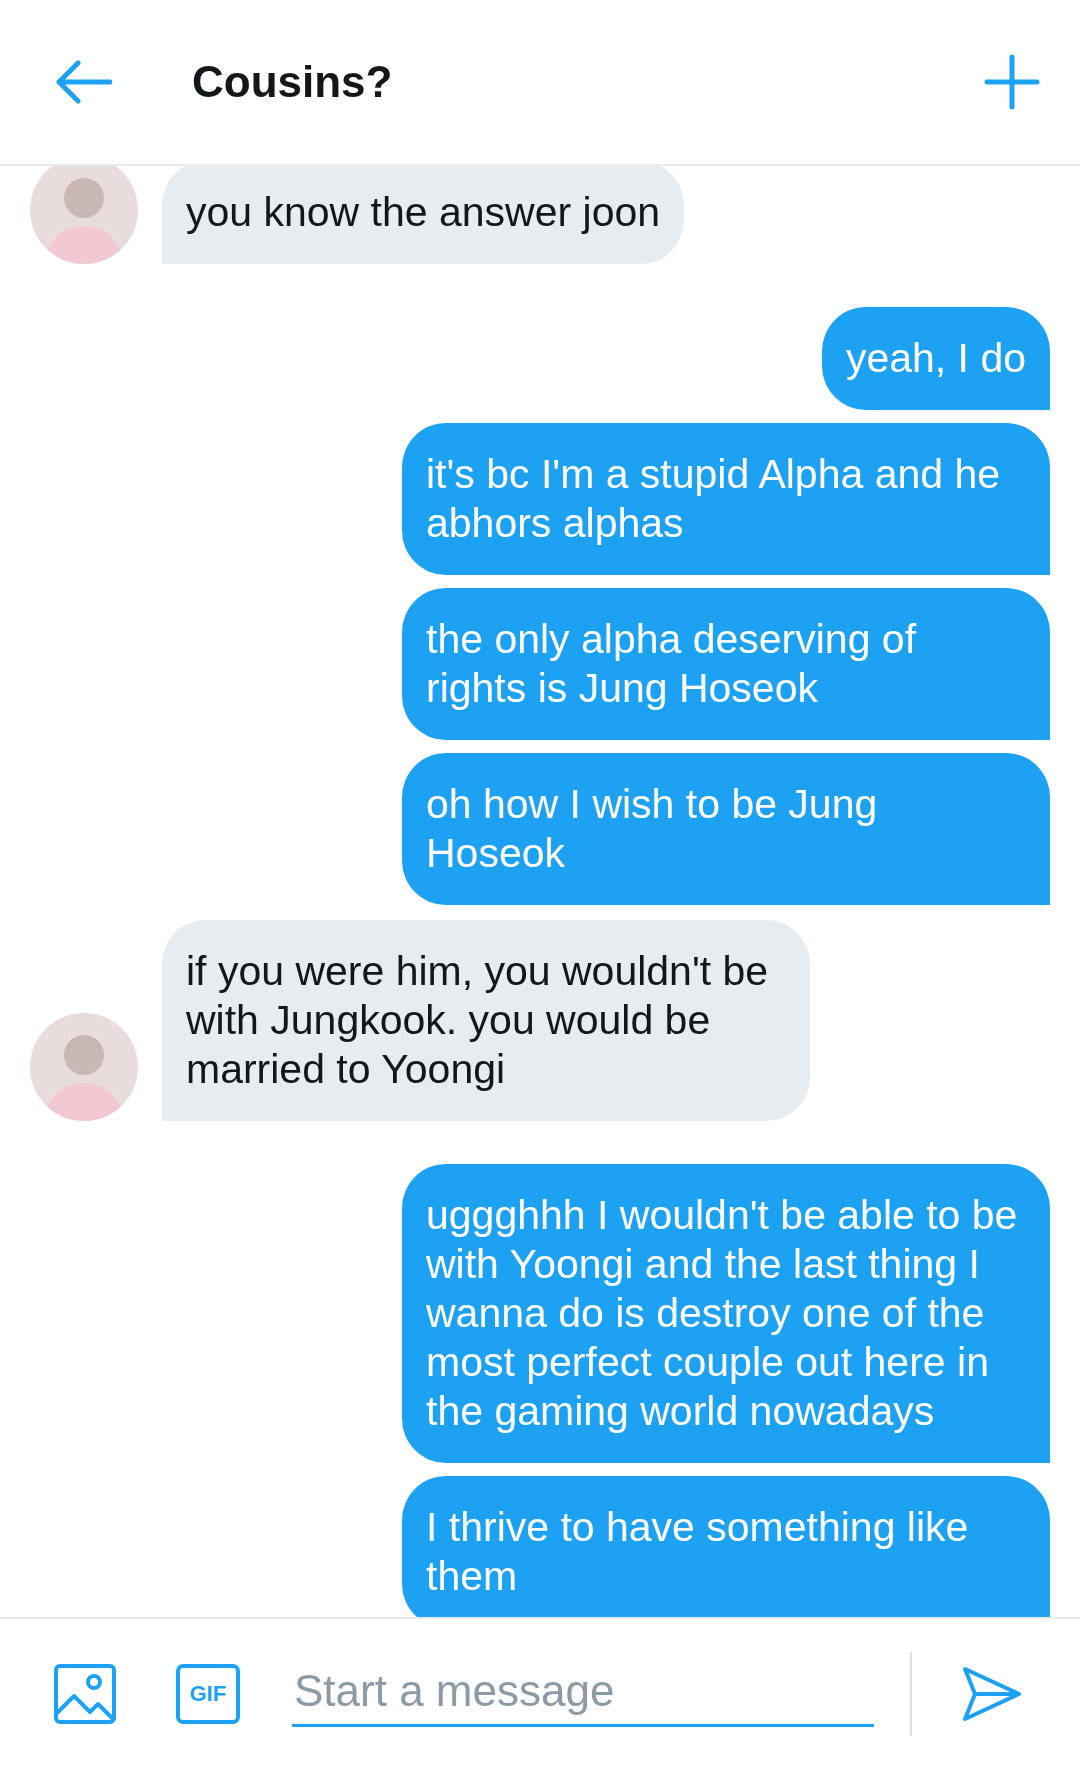 Image resolution: width=1080 pixels, height=1768 pixels. What do you see at coordinates (208, 1693) in the screenshot?
I see `gif-button: GIF` at bounding box center [208, 1693].